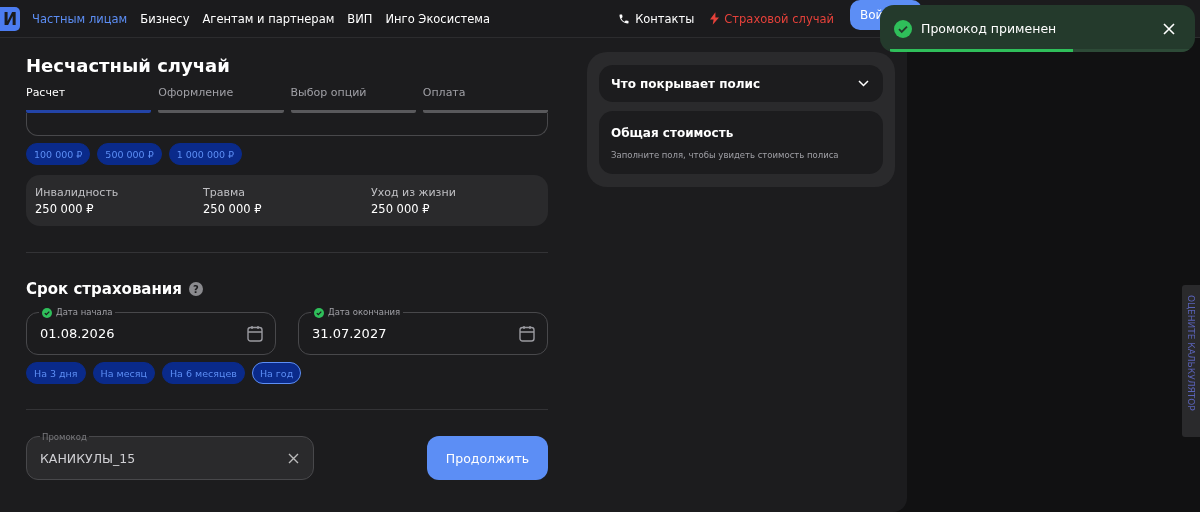 The width and height of the screenshot is (1200, 512). What do you see at coordinates (437, 18) in the screenshot?
I see `nav-link: Инго Экосистема` at bounding box center [437, 18].